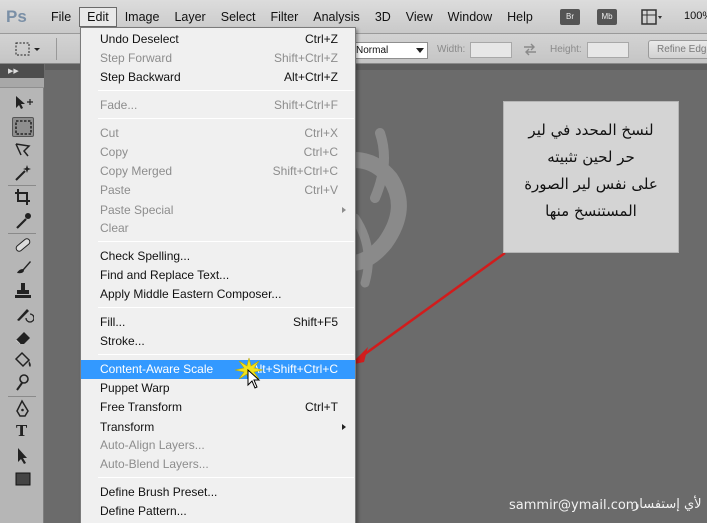 The width and height of the screenshot is (707, 523). Describe the element at coordinates (218, 152) in the screenshot. I see `menu-item-copy: Copy Ctrl+C` at that location.